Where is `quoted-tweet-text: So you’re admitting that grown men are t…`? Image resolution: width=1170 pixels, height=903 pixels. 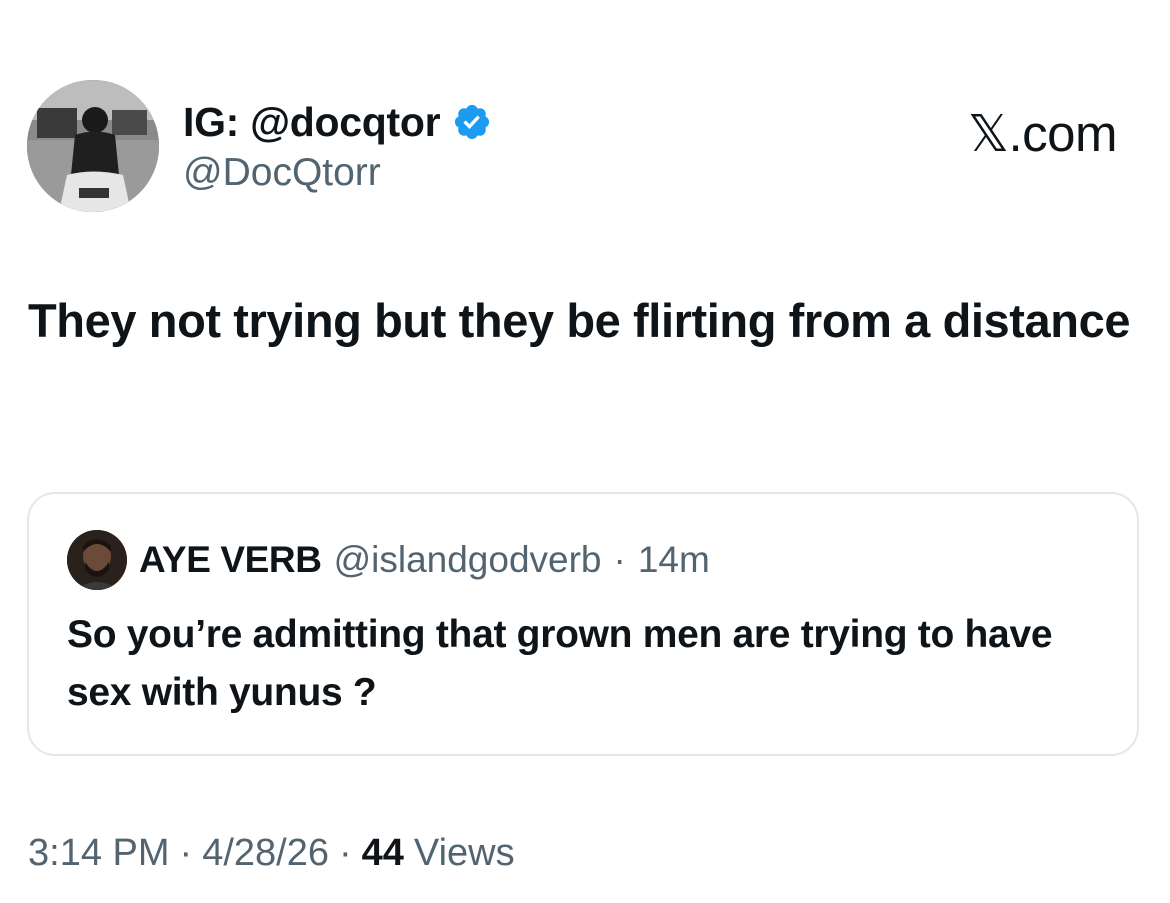
quoted-tweet-text: So you’re admitting that grown men are t… is located at coordinates (560, 663).